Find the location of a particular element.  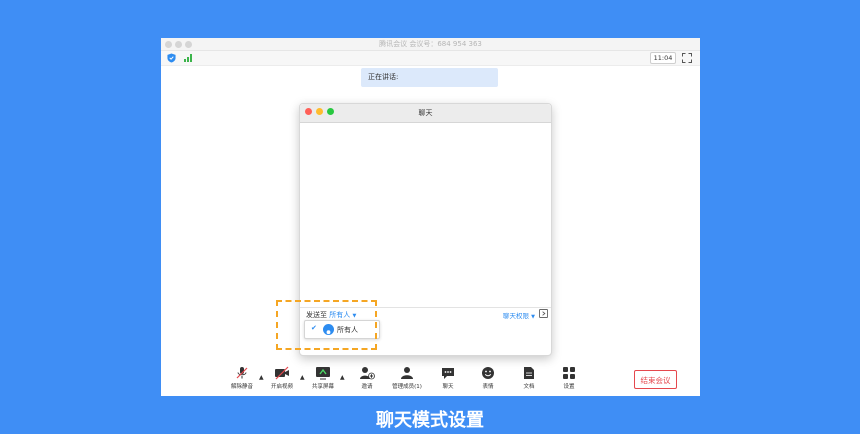

document-icon is located at coordinates (529, 373).